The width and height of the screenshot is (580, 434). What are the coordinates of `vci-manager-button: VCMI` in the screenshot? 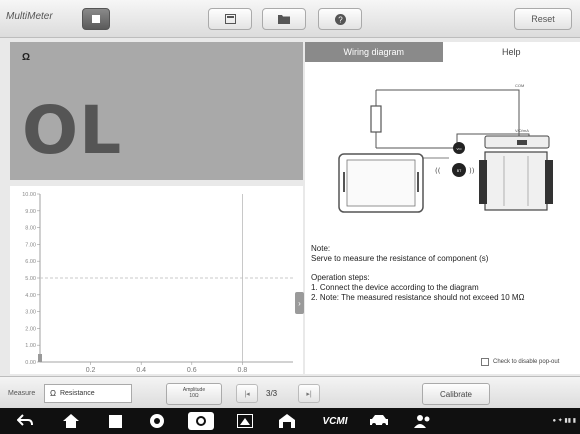 It's located at (335, 421).